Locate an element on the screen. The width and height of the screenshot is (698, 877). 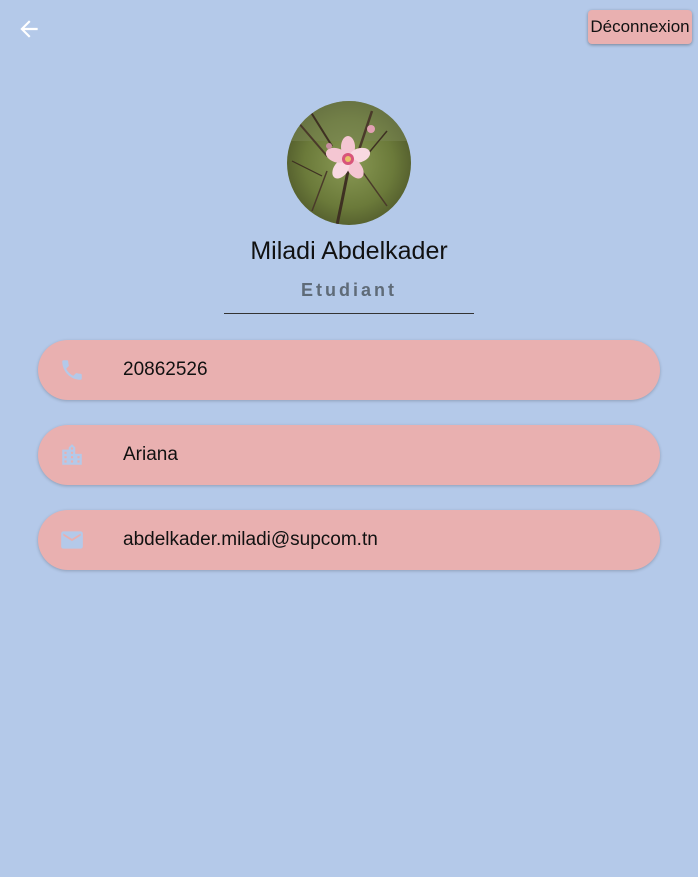
city-card: Ariana is located at coordinates (349, 455).